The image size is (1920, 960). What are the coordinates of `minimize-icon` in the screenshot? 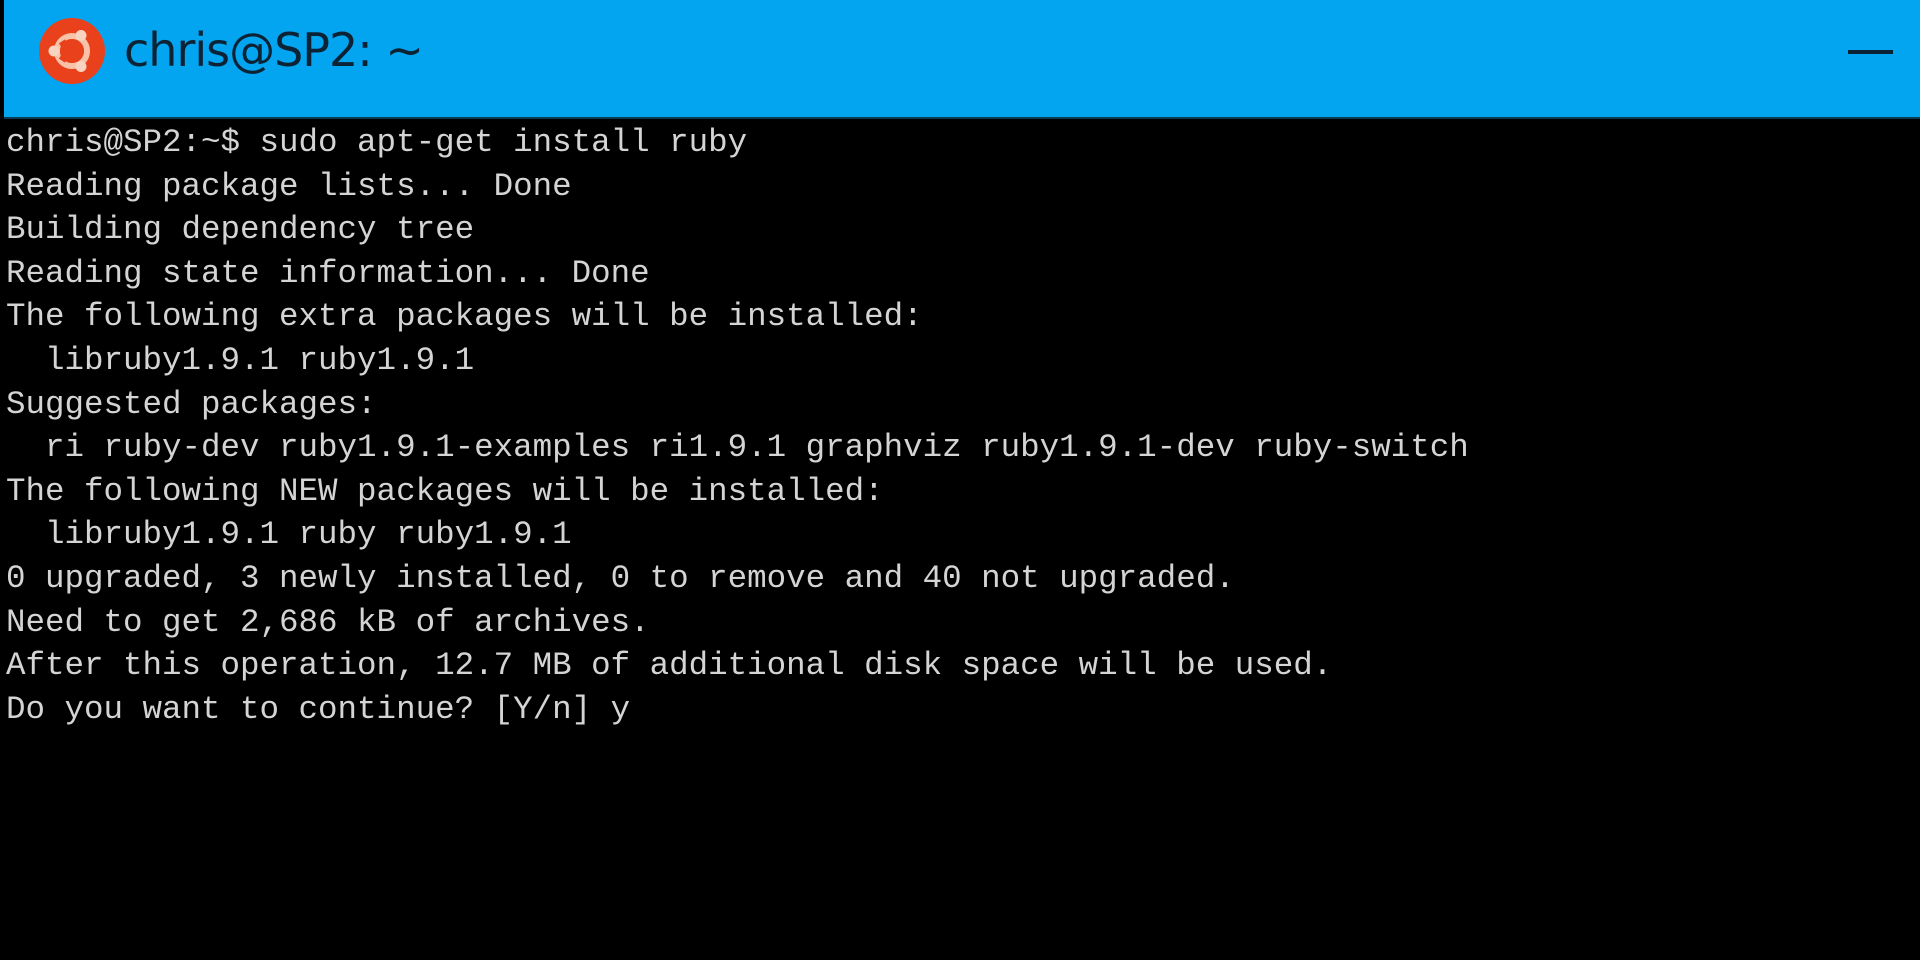 It's located at (1870, 52).